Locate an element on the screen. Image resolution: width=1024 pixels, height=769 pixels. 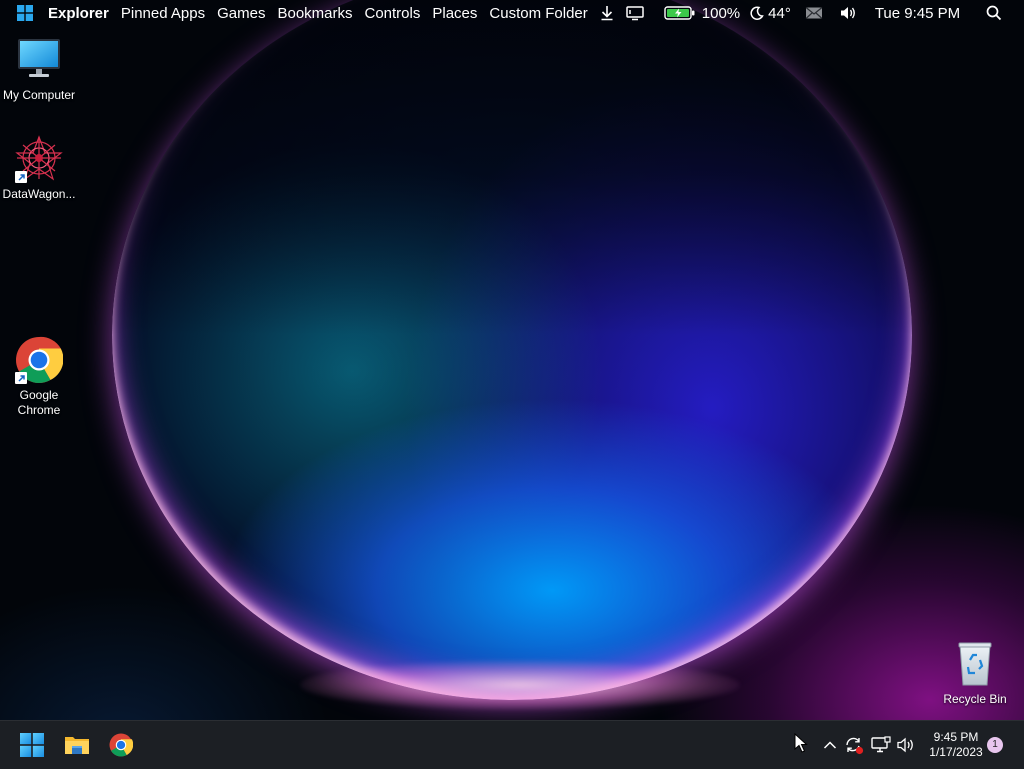
chrome-taskbar-button is located at coordinates (121, 745).